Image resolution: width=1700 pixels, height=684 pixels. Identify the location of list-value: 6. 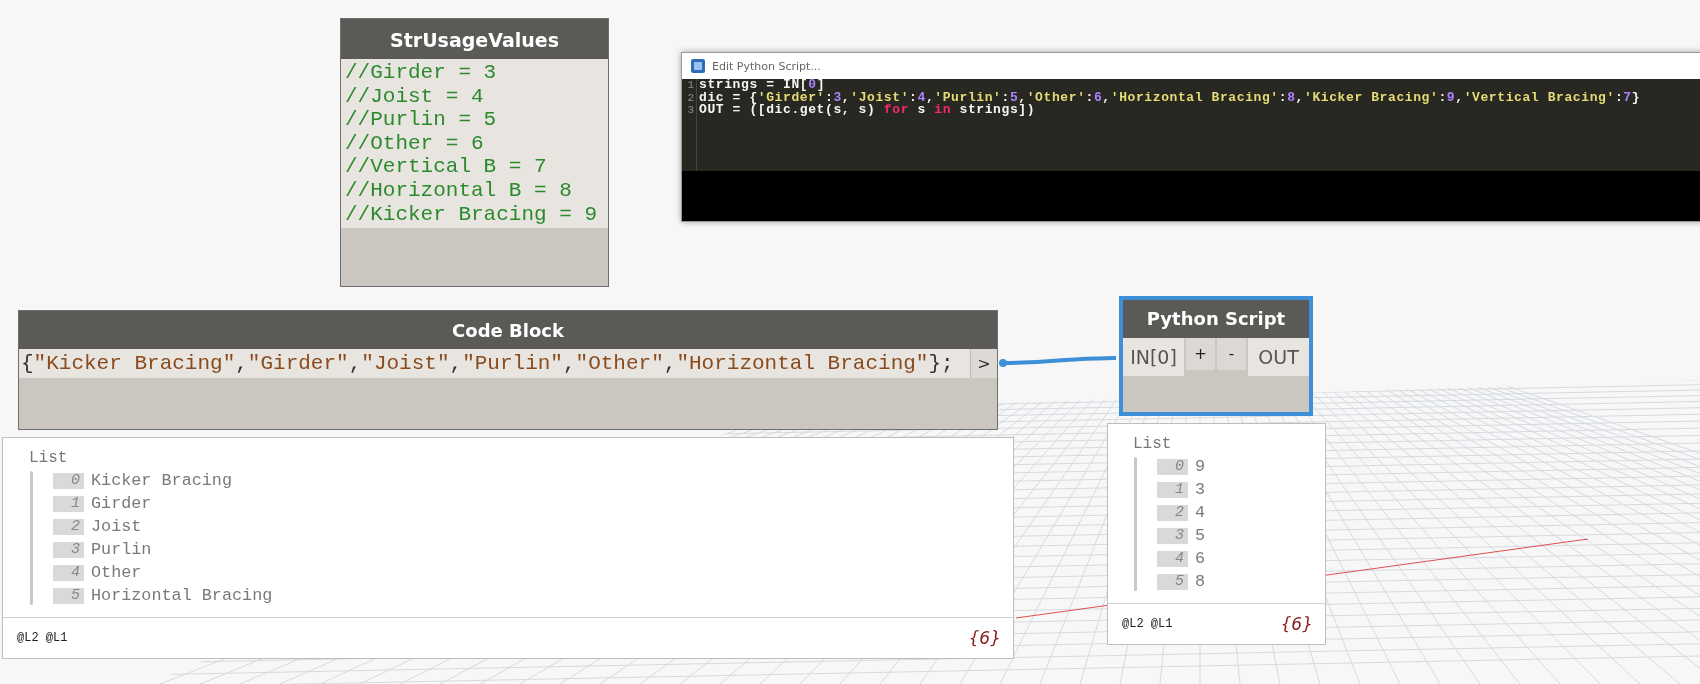
(1200, 558).